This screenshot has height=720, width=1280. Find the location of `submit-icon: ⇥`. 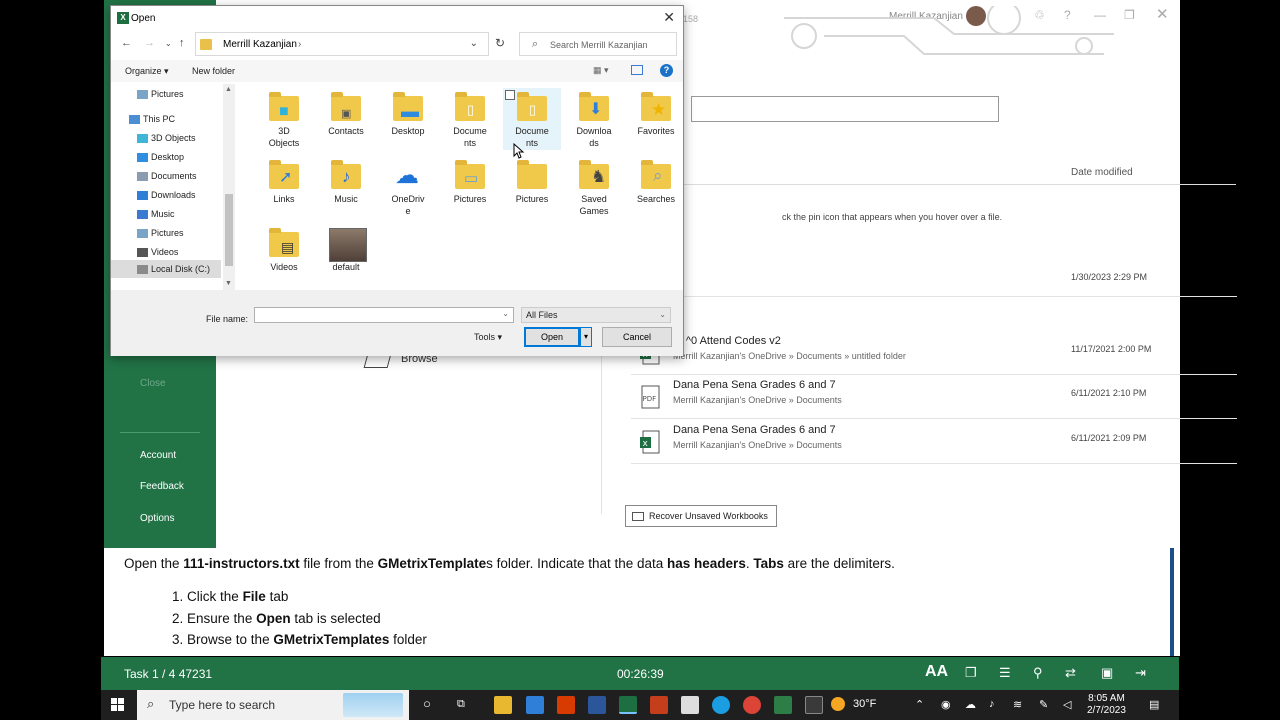

submit-icon: ⇥ is located at coordinates (1140, 673).